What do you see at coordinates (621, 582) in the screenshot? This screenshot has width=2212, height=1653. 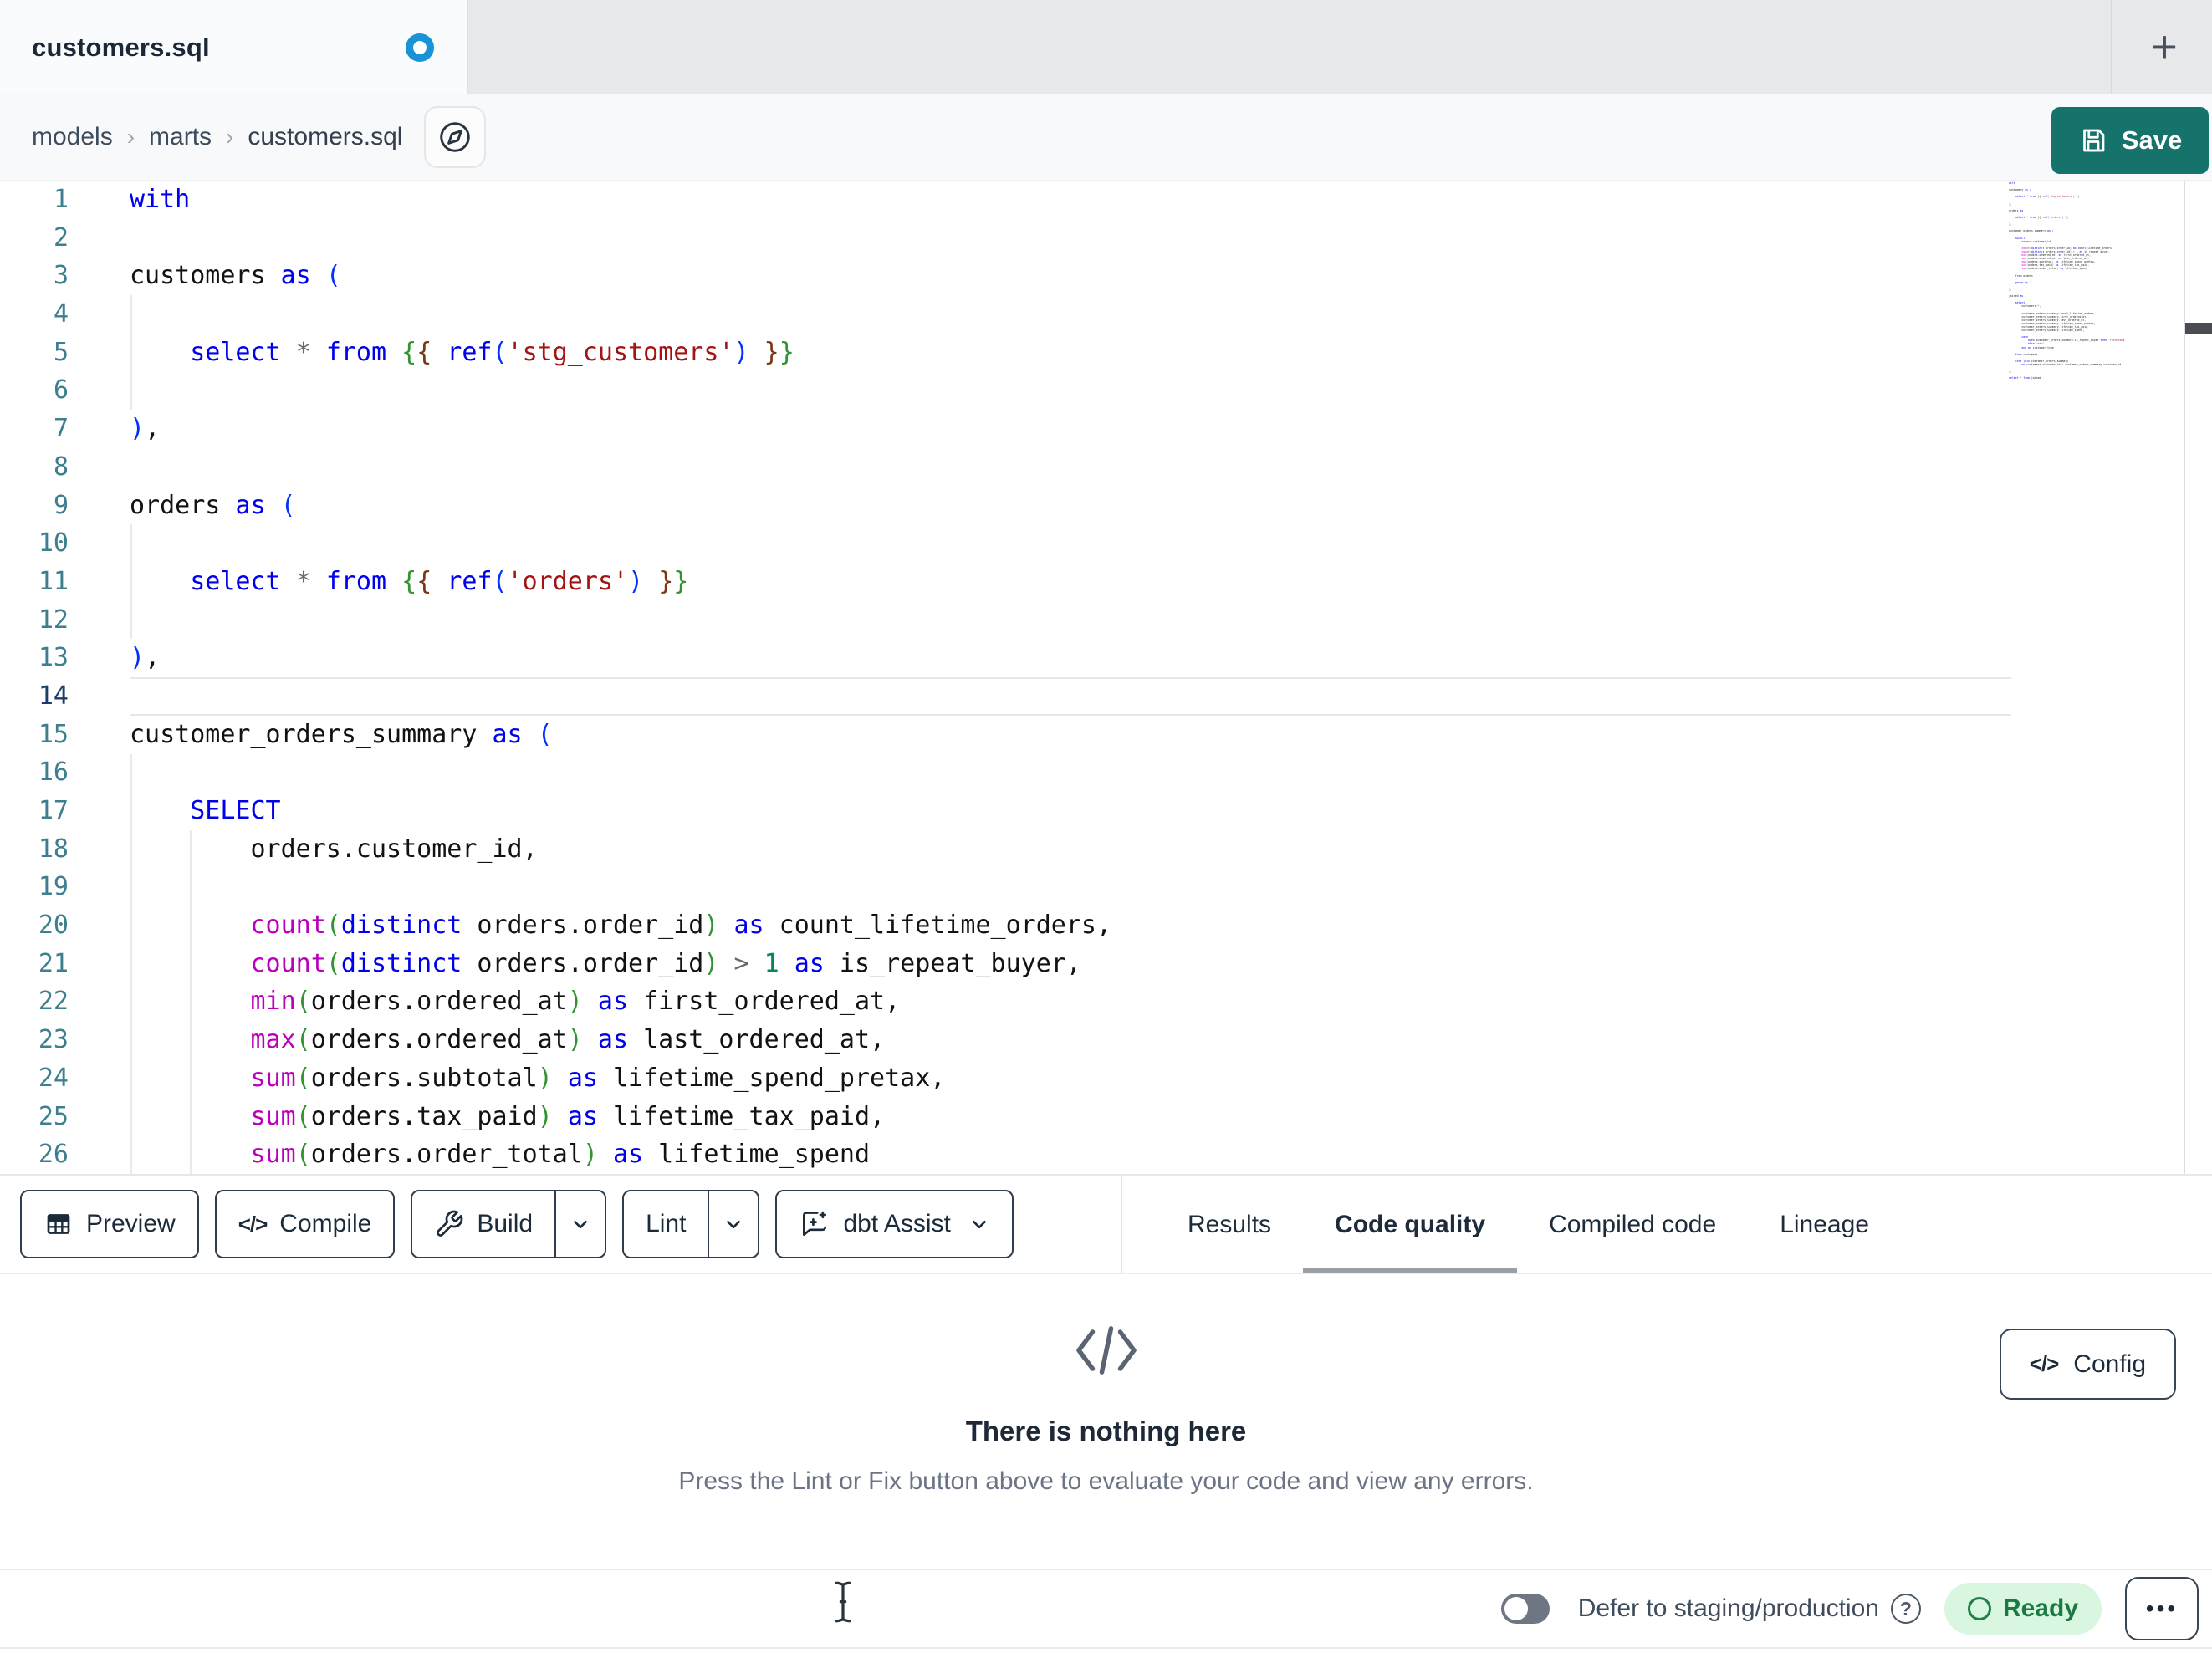 I see `code-line: select * from {{ ref('orders') }}` at bounding box center [621, 582].